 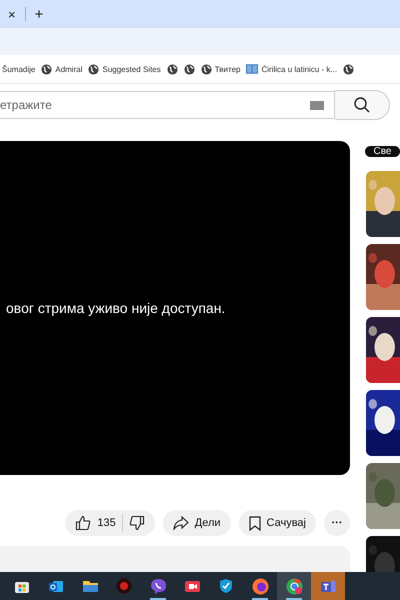 I want to click on more-button: ···, so click(x=337, y=523).